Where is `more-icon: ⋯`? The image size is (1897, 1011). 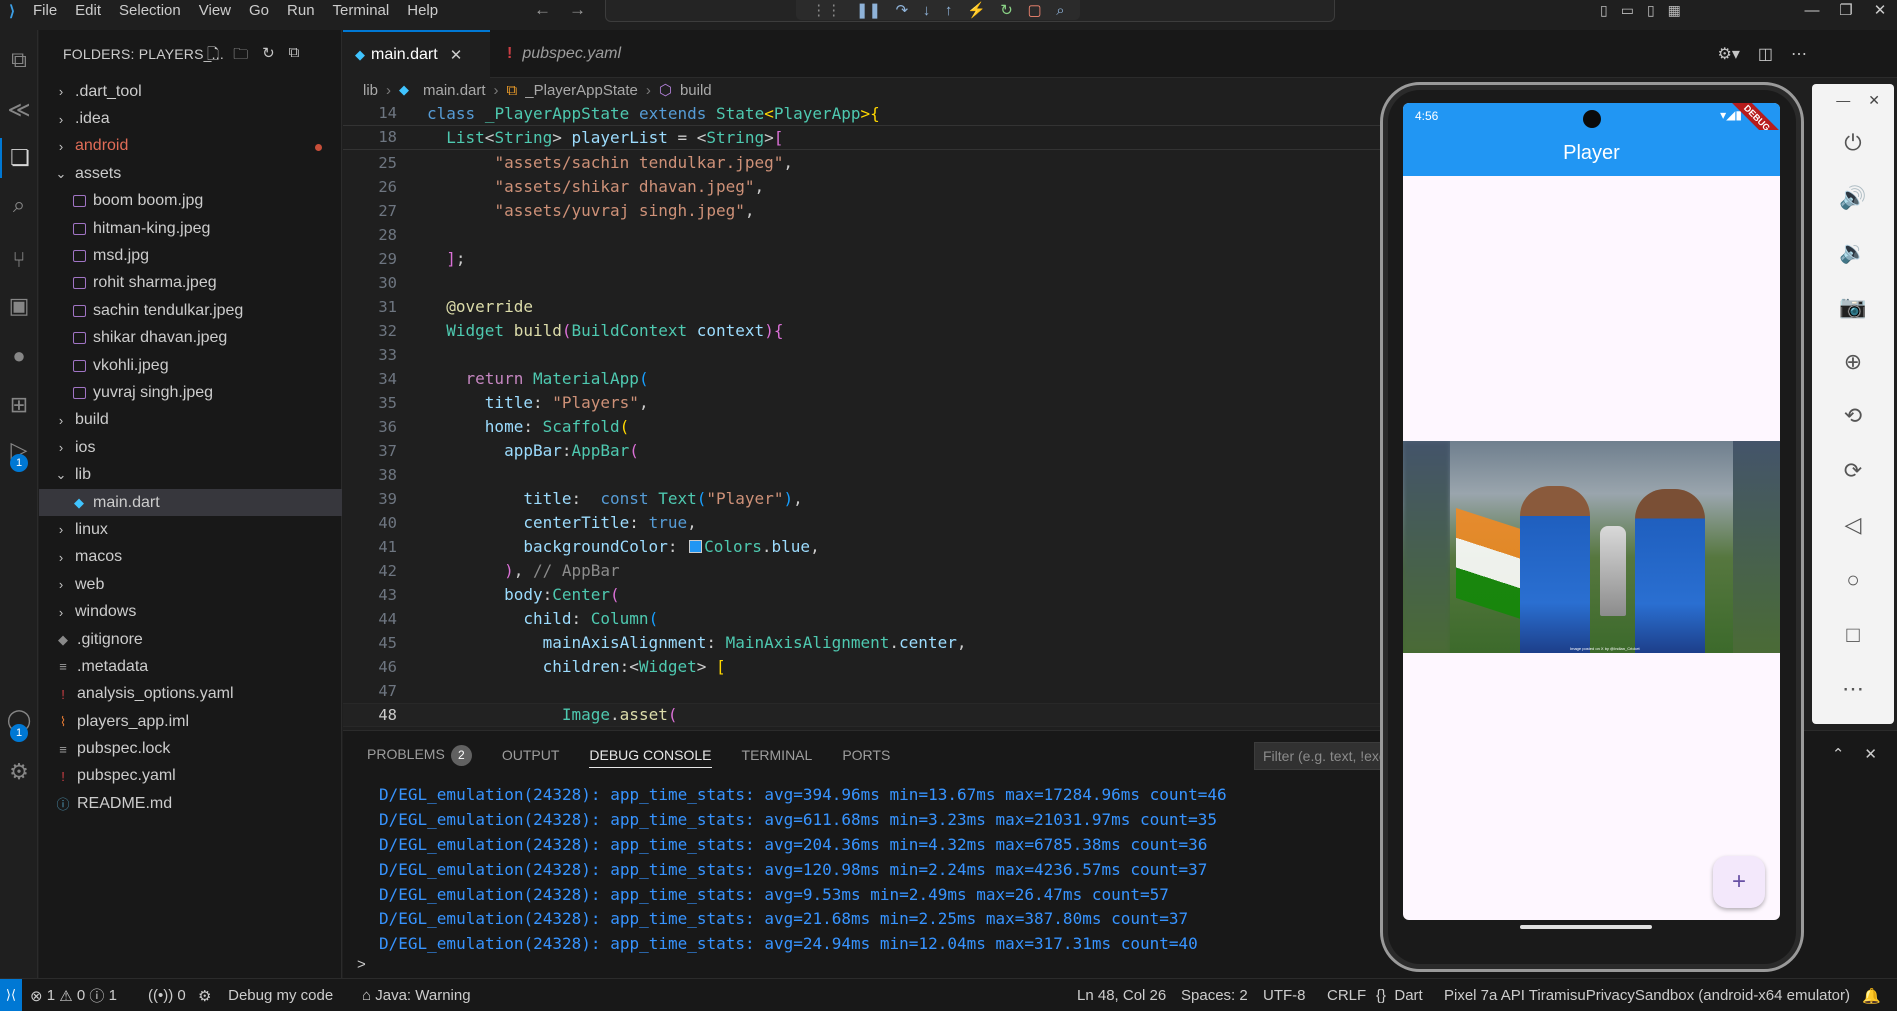
more-icon: ⋯ is located at coordinates (1853, 689).